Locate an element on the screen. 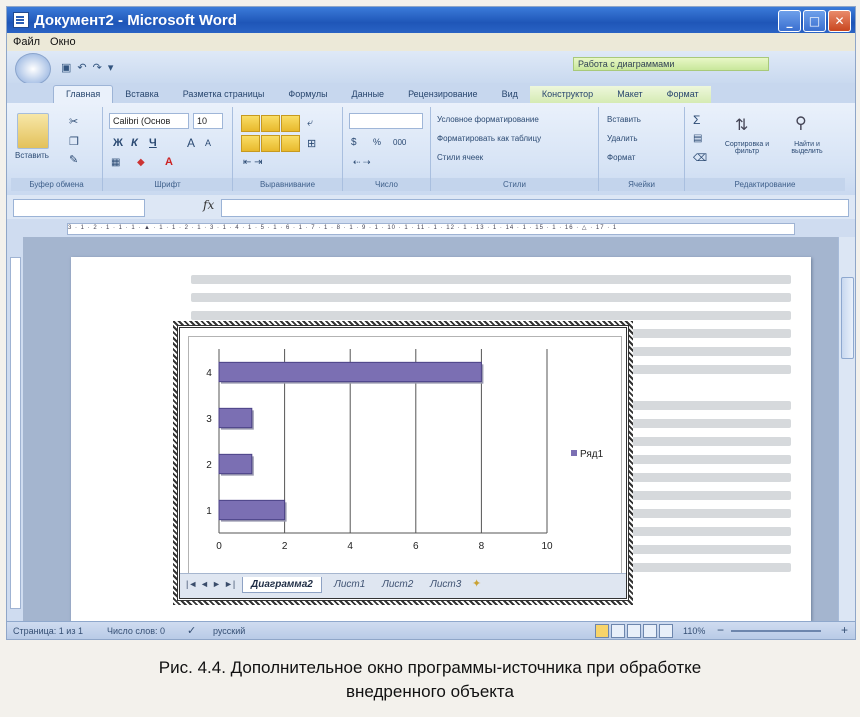 The image size is (860, 717). view-draft-icon is located at coordinates (666, 631).